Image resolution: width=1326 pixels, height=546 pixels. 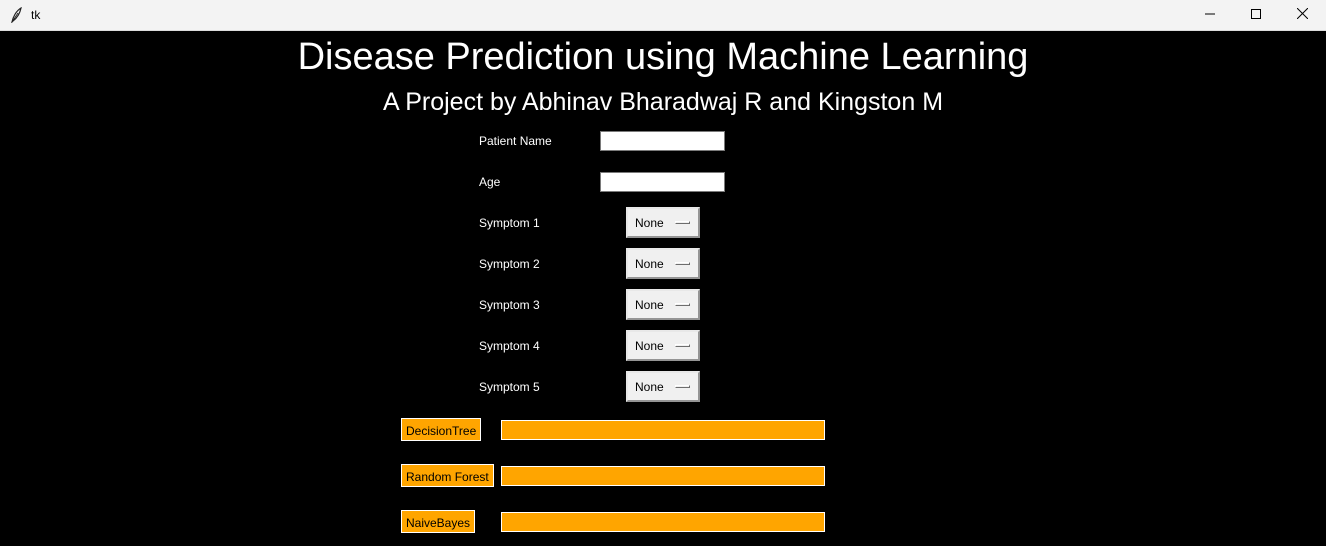 What do you see at coordinates (663, 430) in the screenshot?
I see `decision-tree-result` at bounding box center [663, 430].